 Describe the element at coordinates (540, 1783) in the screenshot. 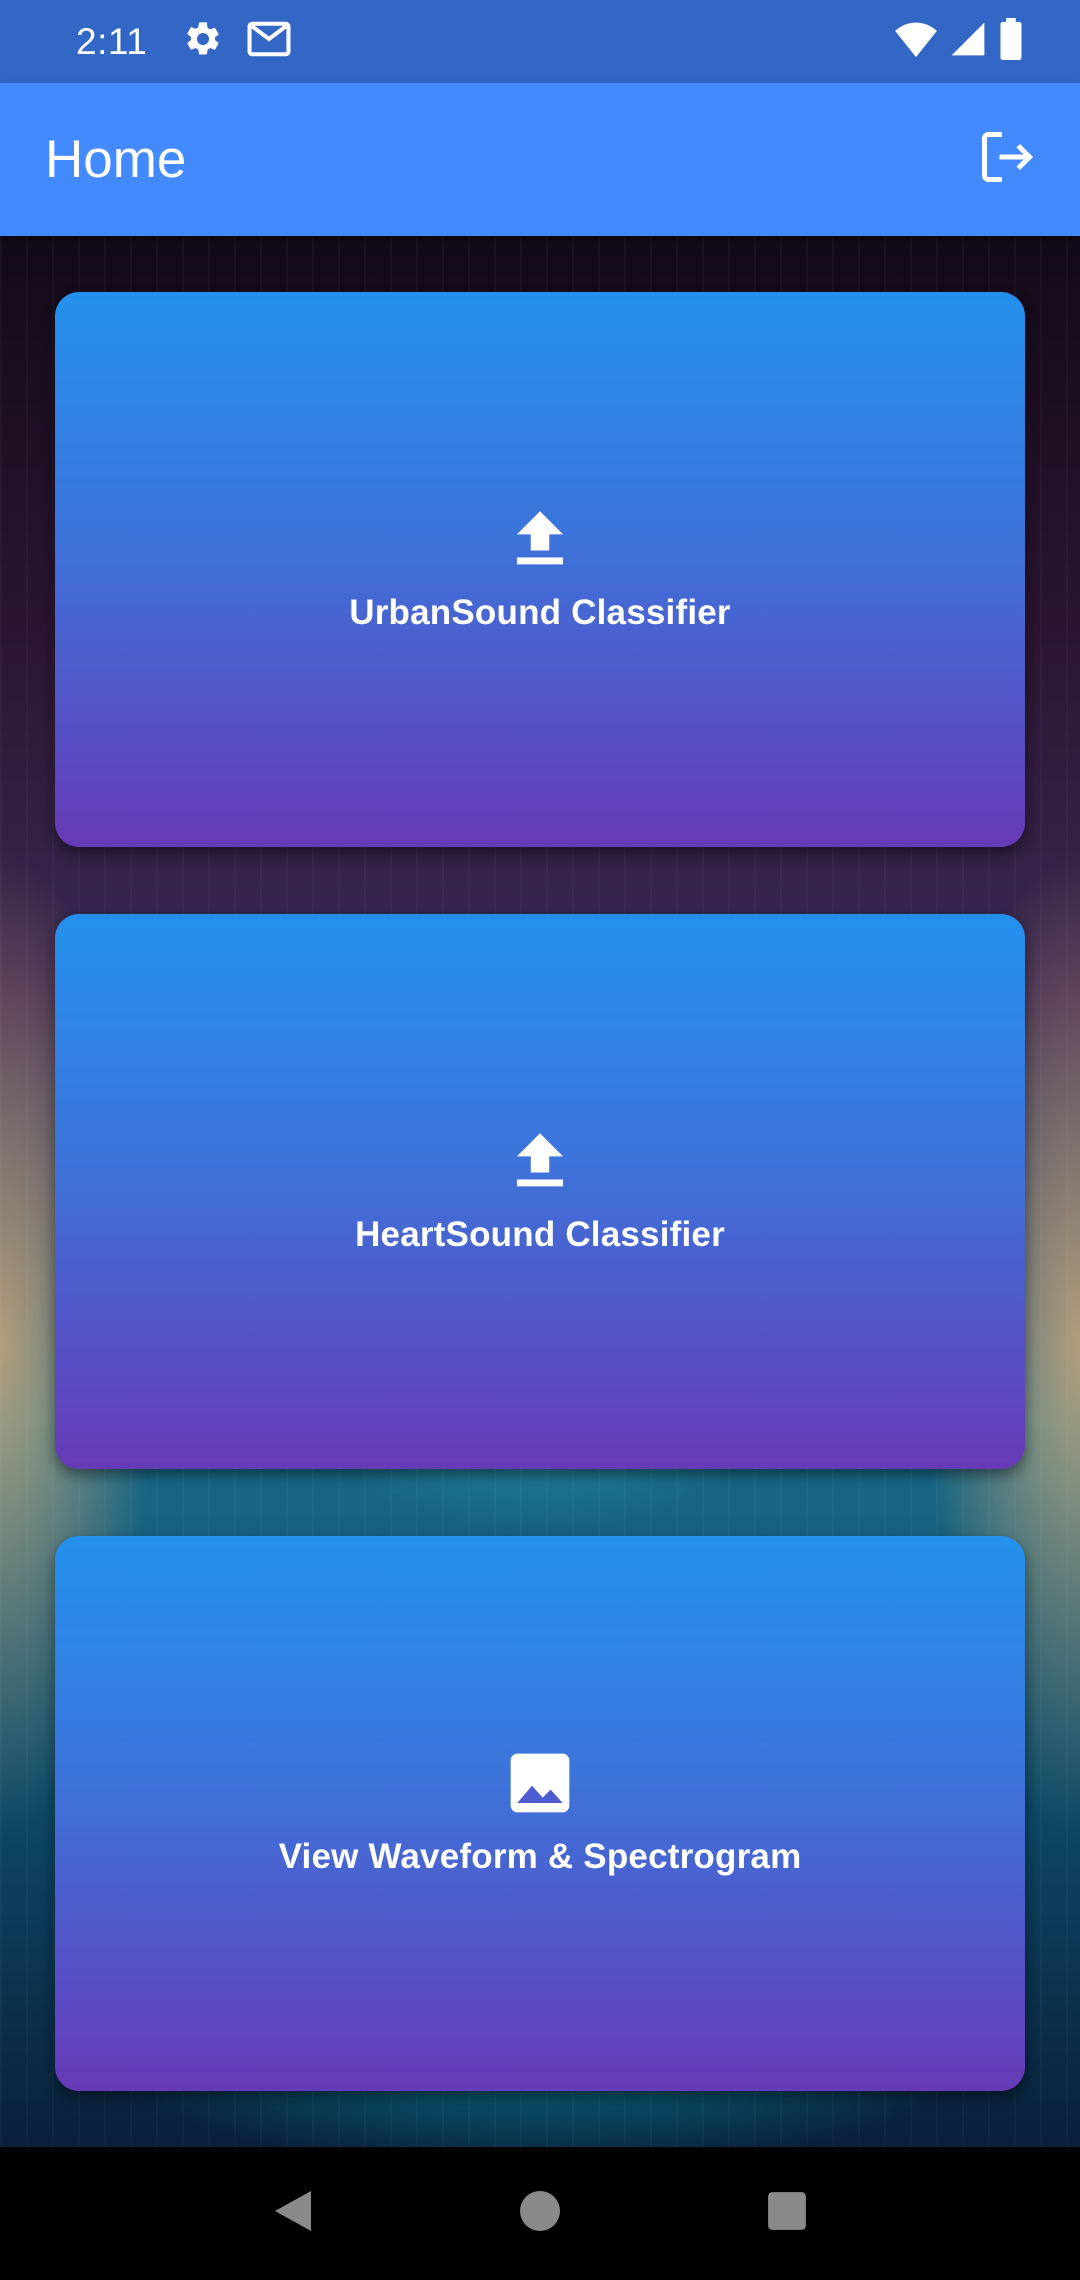

I see `image-icon` at that location.